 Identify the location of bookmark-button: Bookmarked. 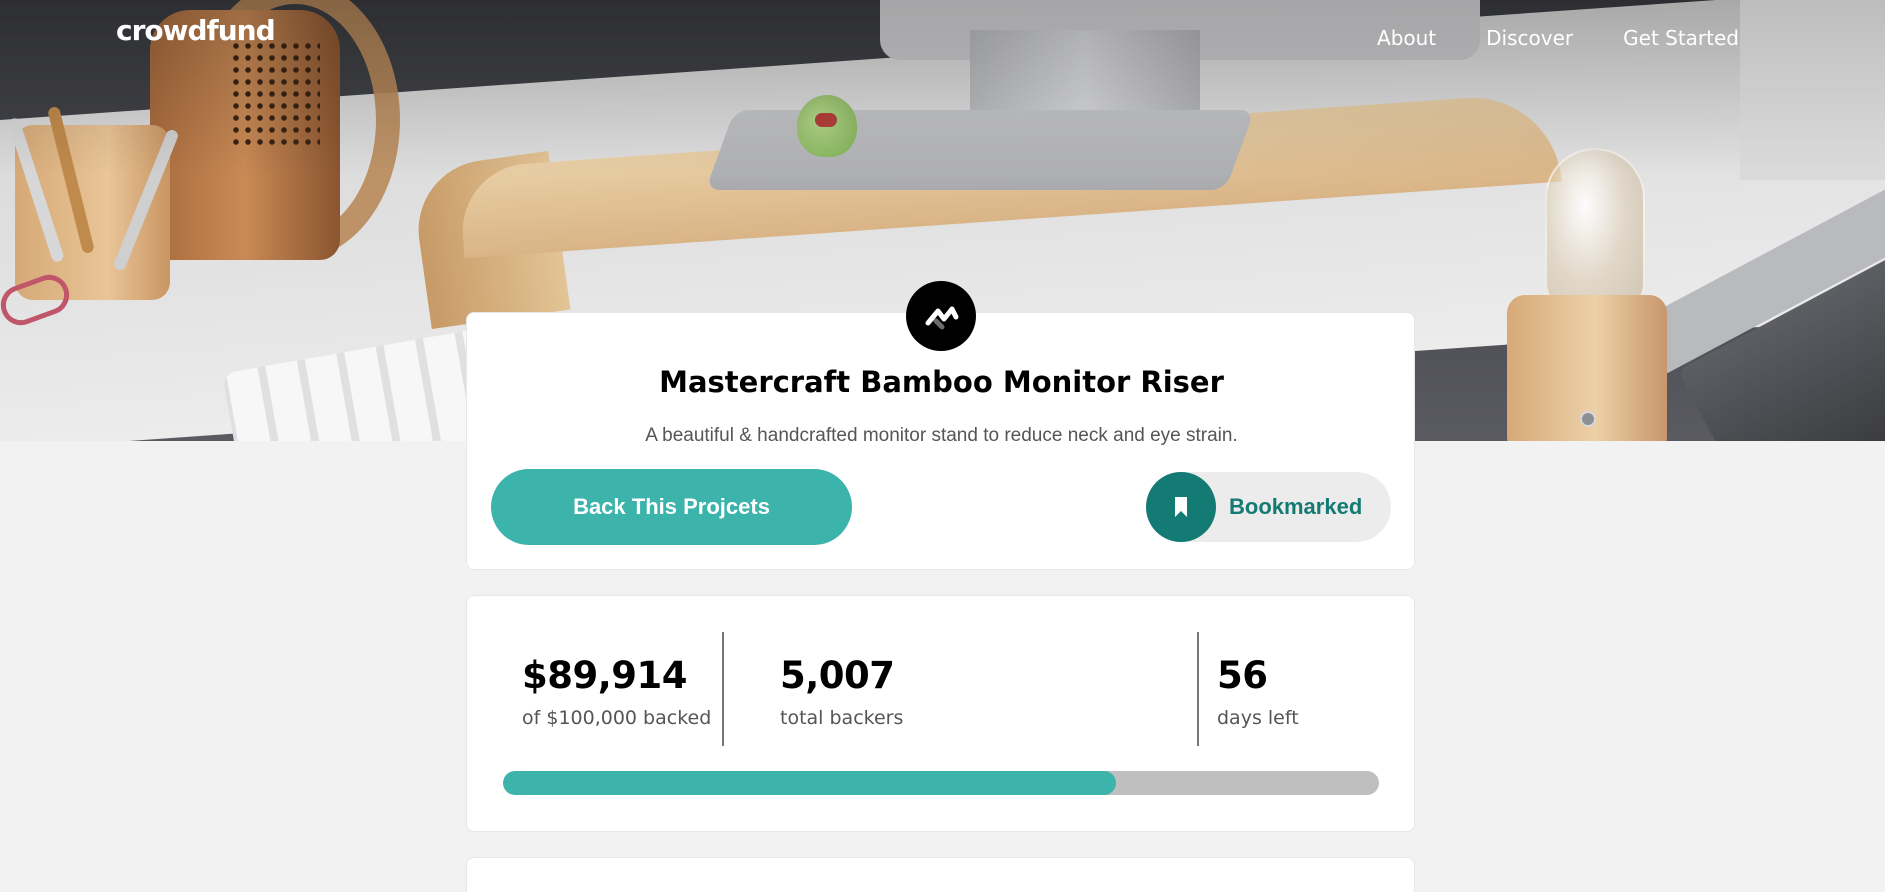
(1268, 507).